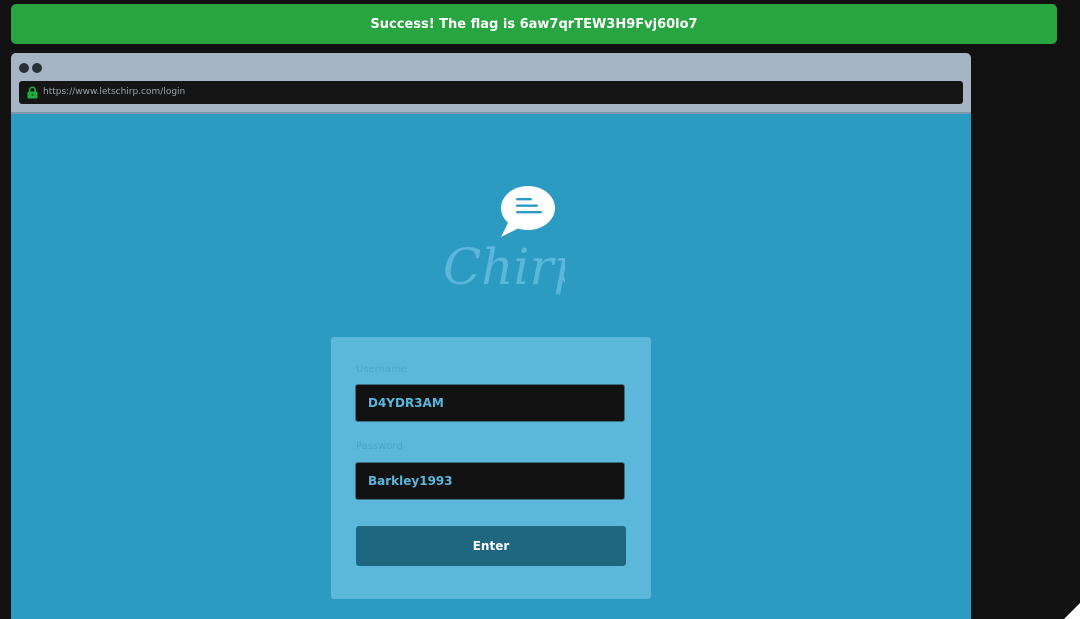  I want to click on address-bar: https://www.letschirp.com/login, so click(491, 92).